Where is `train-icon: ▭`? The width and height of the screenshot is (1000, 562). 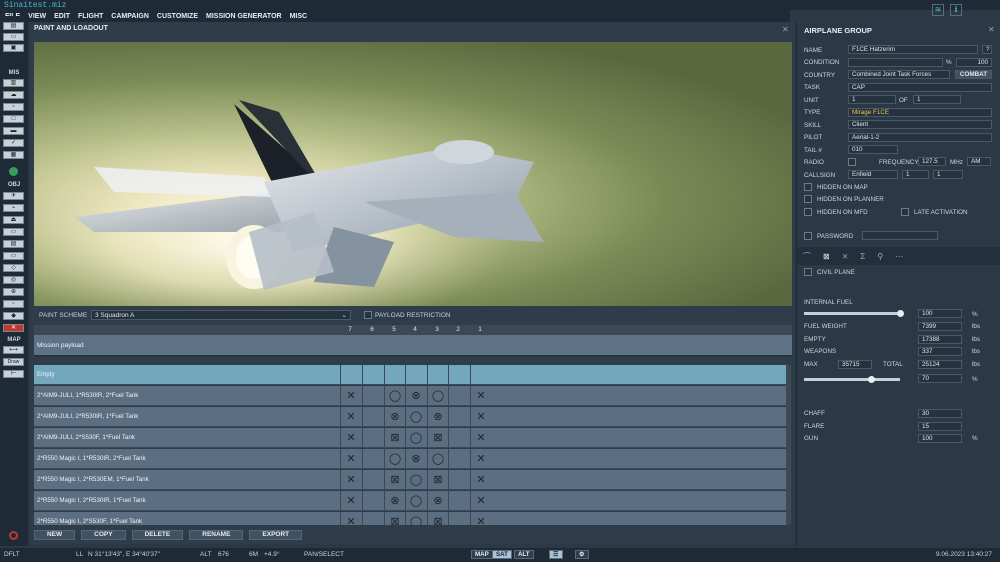 train-icon: ▭ is located at coordinates (13, 256).